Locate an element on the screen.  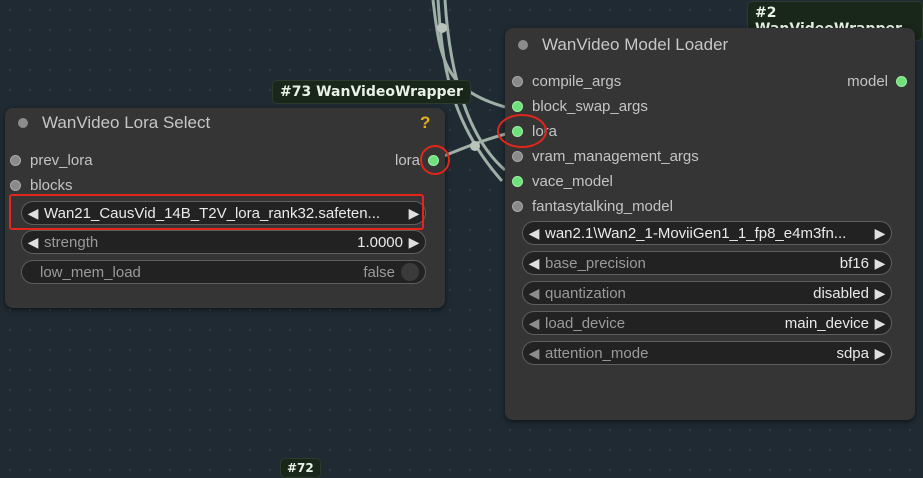
input-slot-fantasytalking-model: fantasytalking_model is located at coordinates (592, 206).